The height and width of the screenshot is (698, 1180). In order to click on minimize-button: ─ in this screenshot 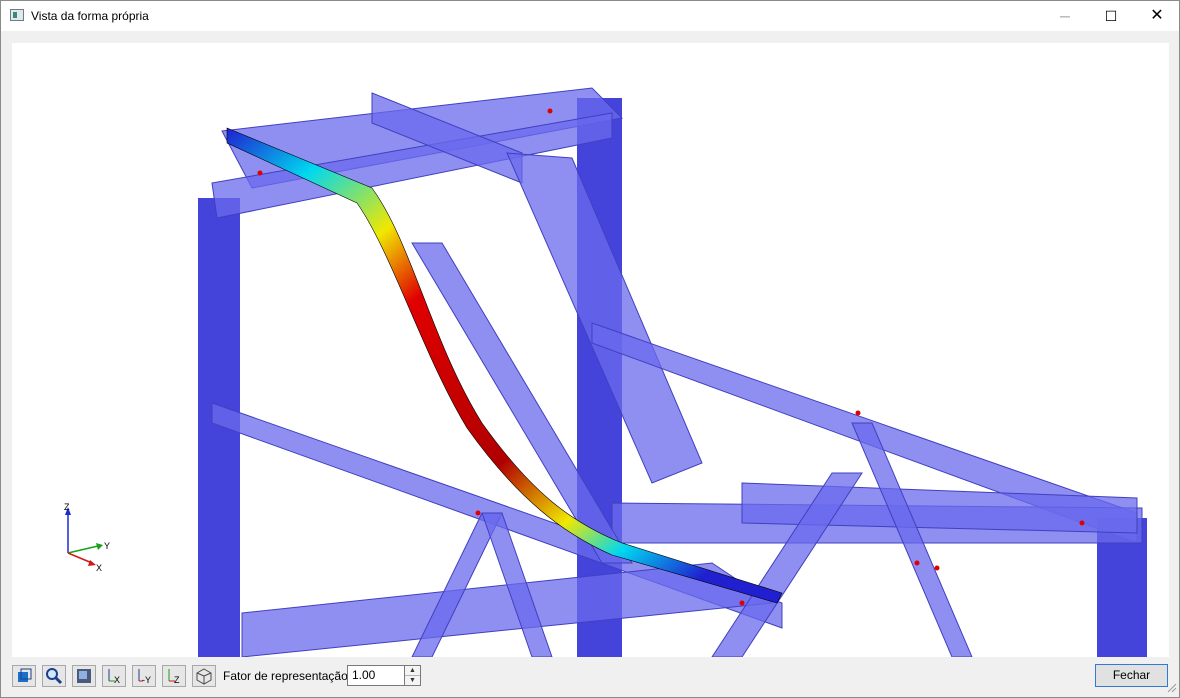, I will do `click(1065, 16)`.